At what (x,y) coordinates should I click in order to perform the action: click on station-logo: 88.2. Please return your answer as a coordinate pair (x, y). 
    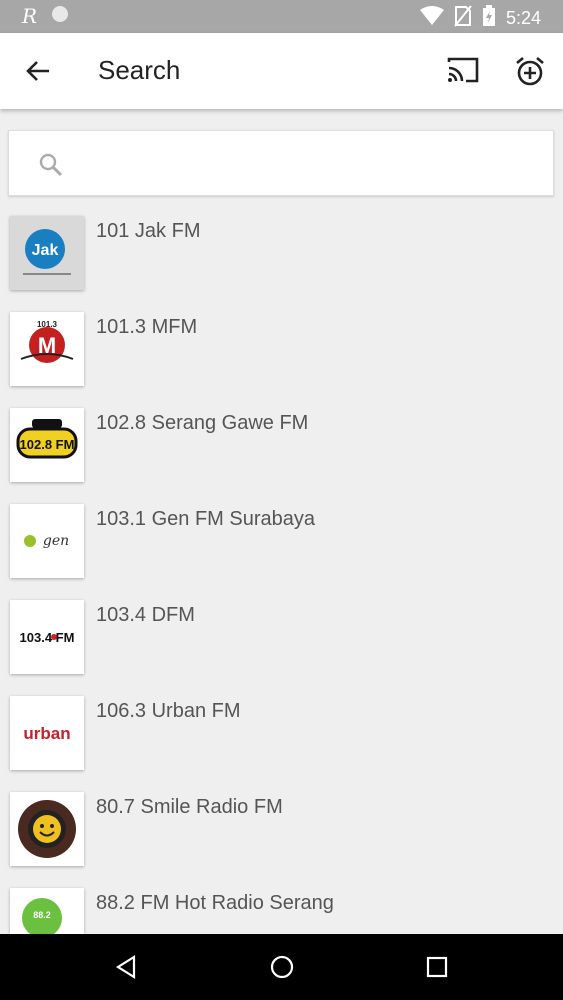
    Looking at the image, I should click on (47, 911).